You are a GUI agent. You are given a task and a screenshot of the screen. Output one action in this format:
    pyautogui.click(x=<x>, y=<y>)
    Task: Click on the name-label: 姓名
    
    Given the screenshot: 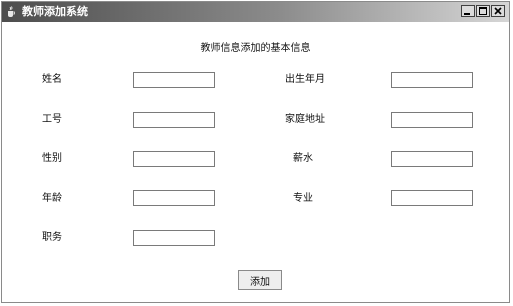 What is the action you would take?
    pyautogui.click(x=52, y=79)
    